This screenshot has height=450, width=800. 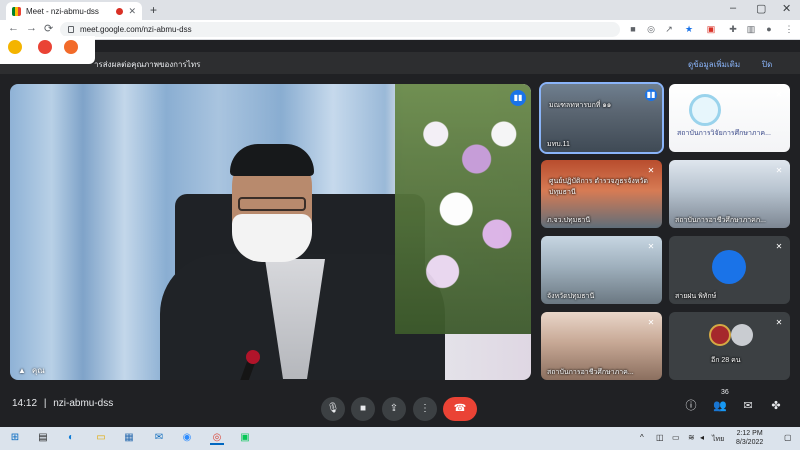 I want to click on line-icon: ▣, so click(x=245, y=438).